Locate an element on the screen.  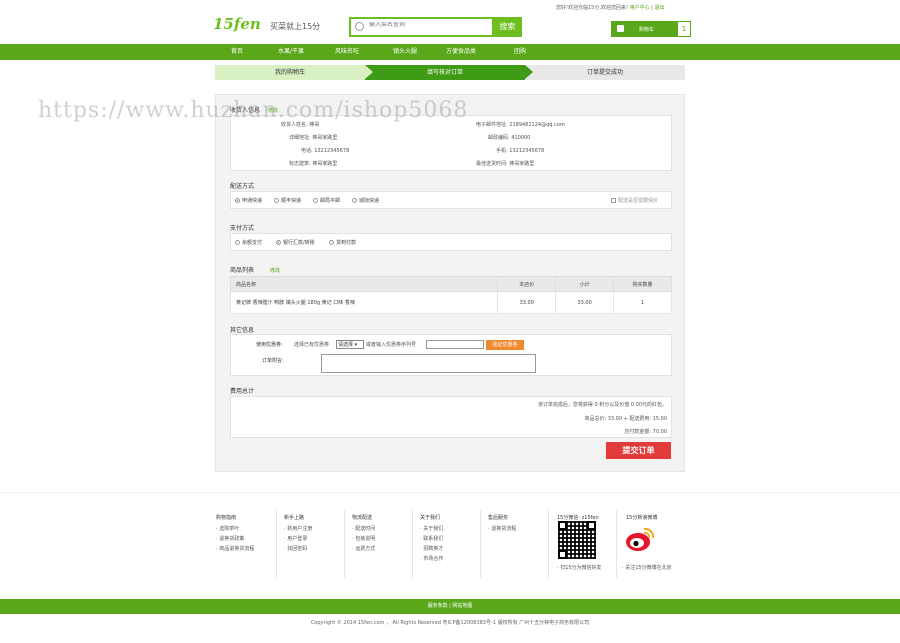
footer-link: · 包装说明 is located at coordinates (363, 539).